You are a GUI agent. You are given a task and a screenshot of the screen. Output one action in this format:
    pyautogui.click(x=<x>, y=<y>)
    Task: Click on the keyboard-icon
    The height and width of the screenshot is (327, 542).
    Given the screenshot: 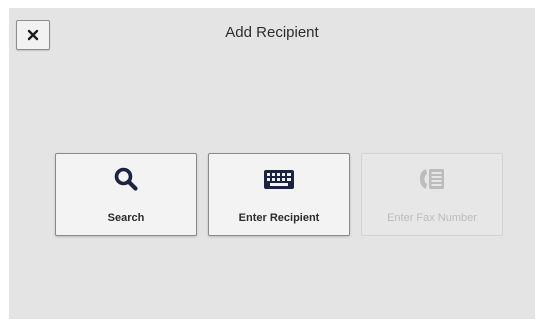 What is the action you would take?
    pyautogui.click(x=279, y=179)
    